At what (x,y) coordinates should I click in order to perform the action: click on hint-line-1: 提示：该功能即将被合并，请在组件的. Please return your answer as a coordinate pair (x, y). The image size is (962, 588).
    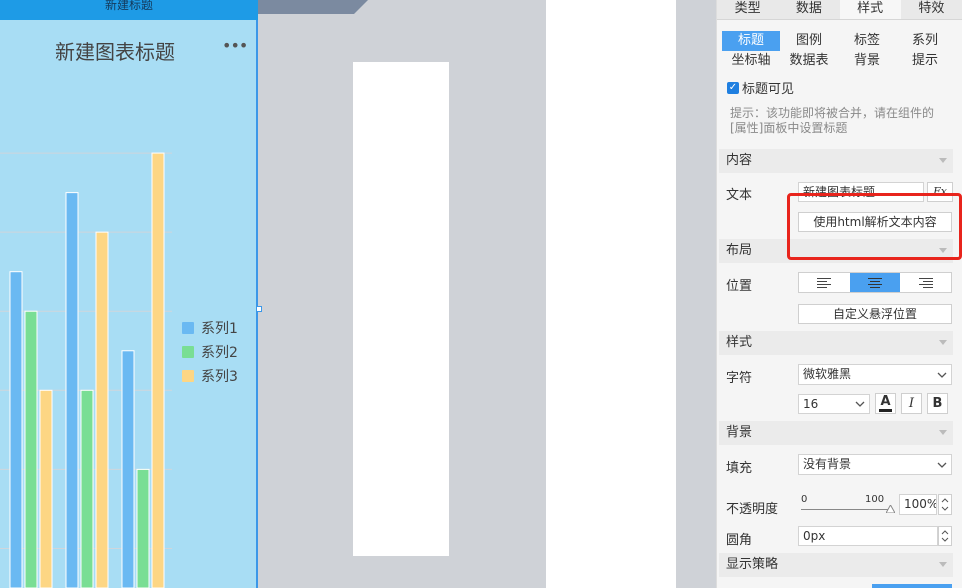
    Looking at the image, I should click on (832, 113).